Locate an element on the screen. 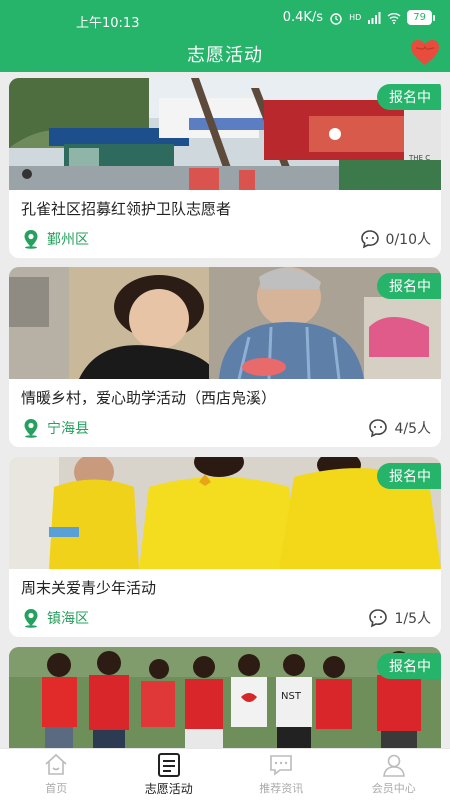  tab-label: 会员中心 is located at coordinates (393, 788).